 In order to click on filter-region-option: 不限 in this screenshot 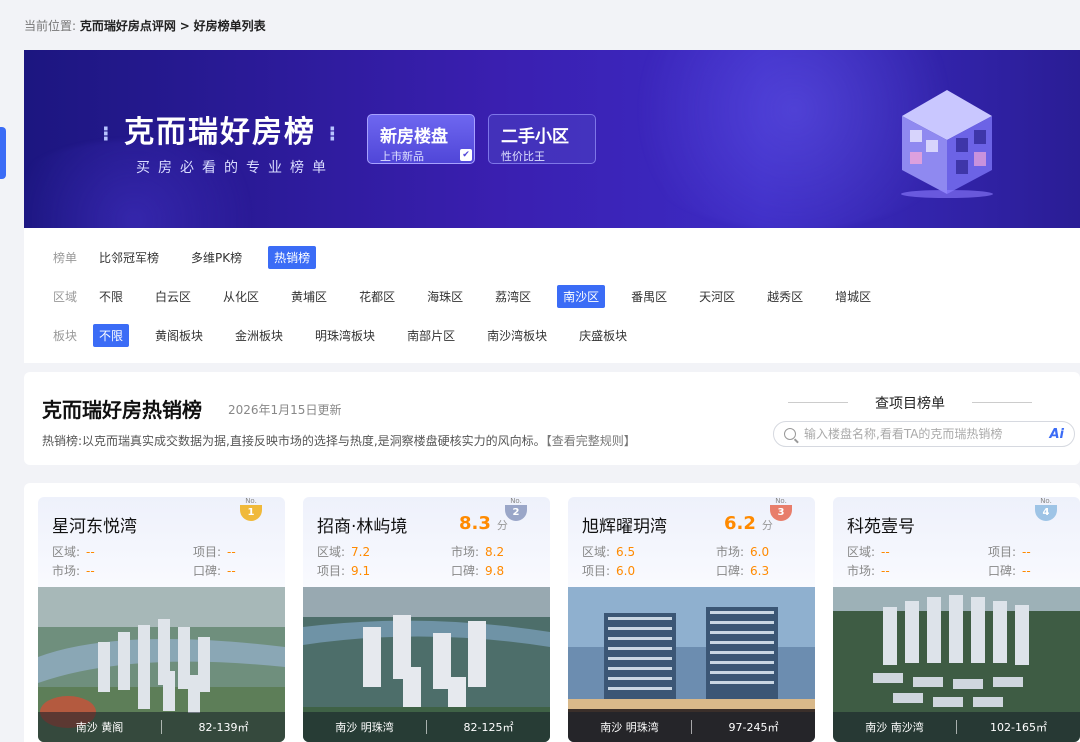, I will do `click(111, 296)`.